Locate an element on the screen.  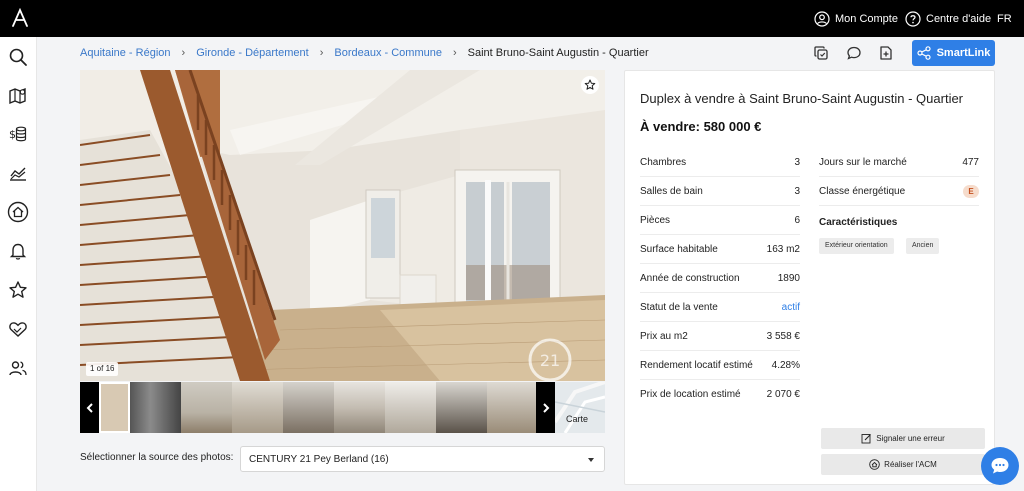
chat-support-button is located at coordinates (1000, 466).